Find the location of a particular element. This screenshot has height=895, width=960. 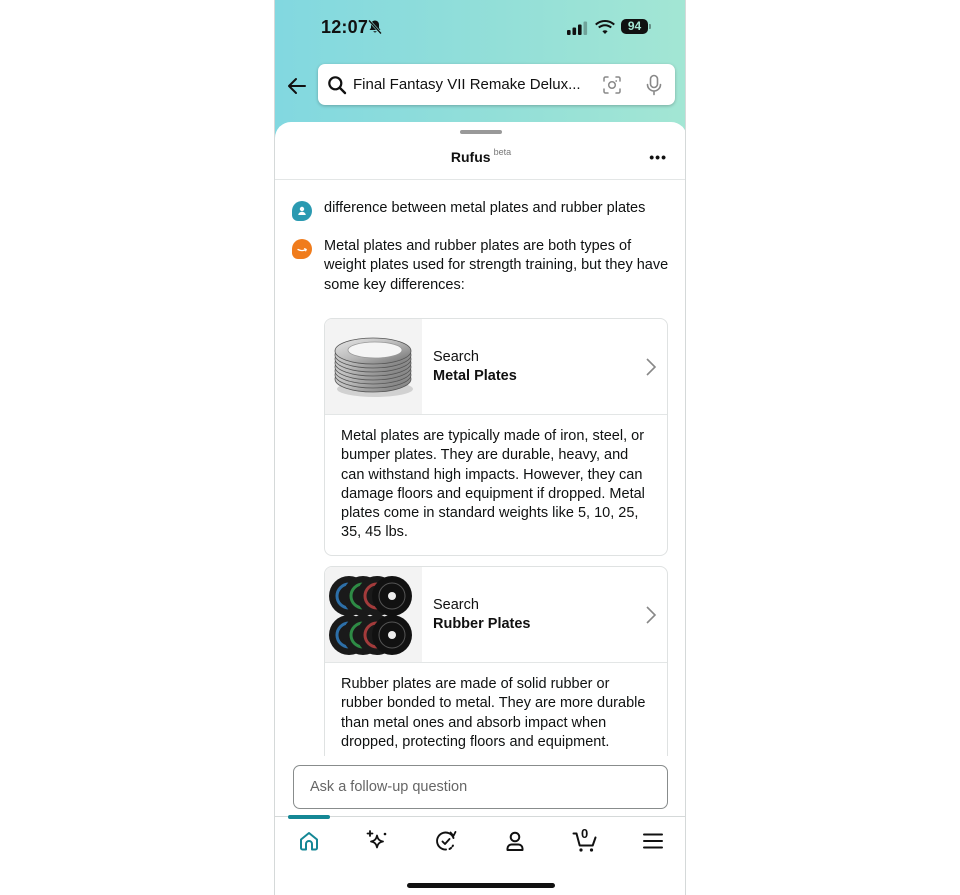

nav-cart: 0 is located at coordinates (584, 840).